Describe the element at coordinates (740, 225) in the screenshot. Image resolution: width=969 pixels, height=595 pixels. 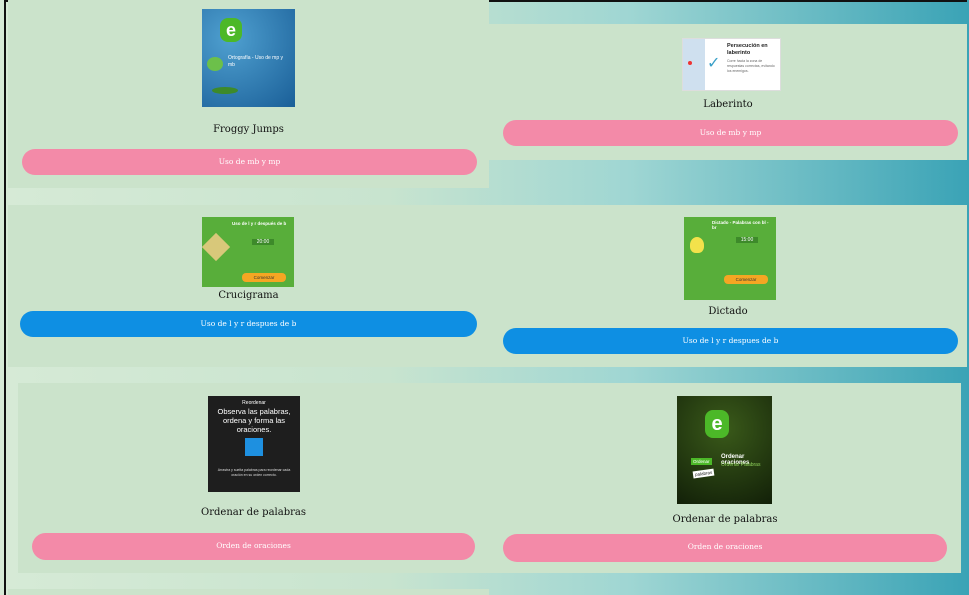
I see `thumbnail-title: Dictado - Palabras con bl - br` at that location.